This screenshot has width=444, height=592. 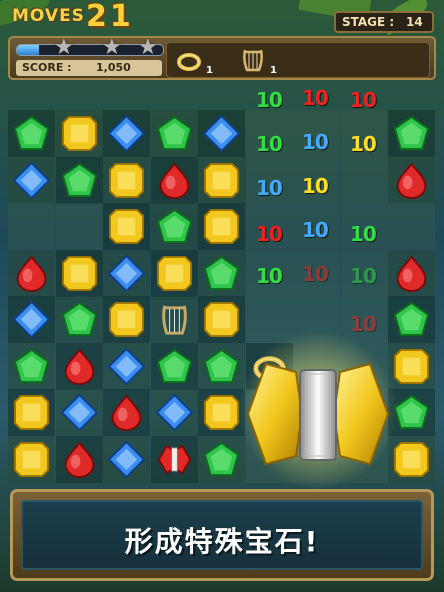 What do you see at coordinates (28, 50) in the screenshot?
I see `score-progress-fill` at bounding box center [28, 50].